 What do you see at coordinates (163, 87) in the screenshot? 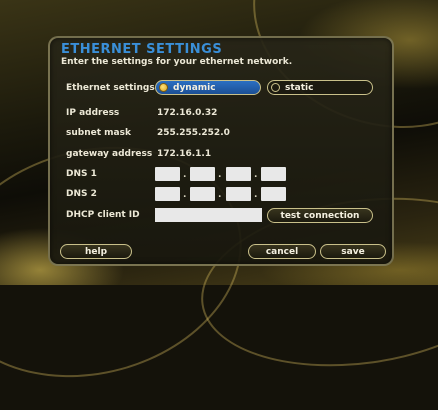
I see `radio-selected-icon` at bounding box center [163, 87].